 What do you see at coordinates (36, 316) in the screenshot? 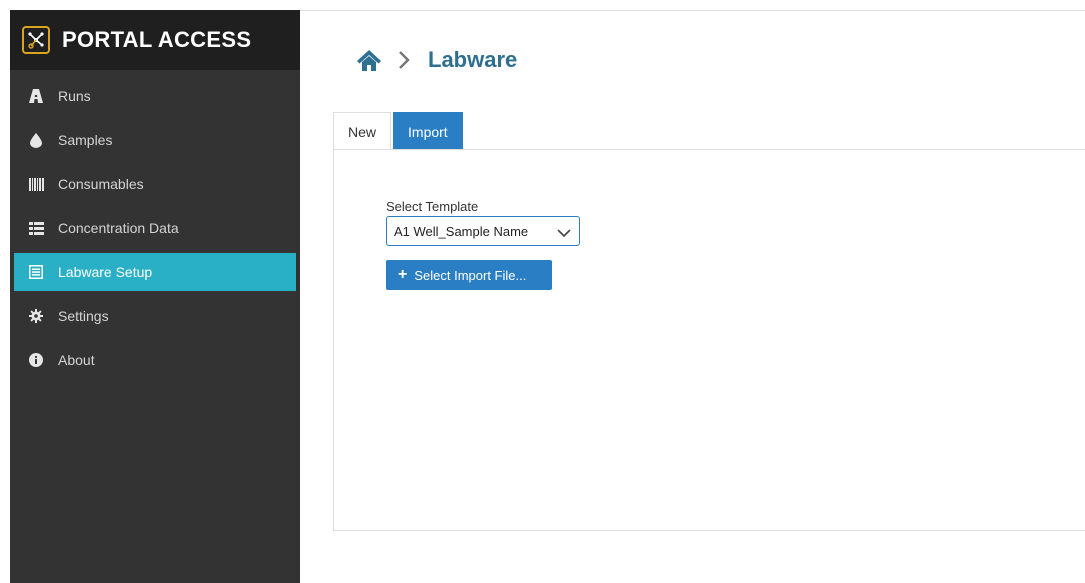
I see `gear-icon` at bounding box center [36, 316].